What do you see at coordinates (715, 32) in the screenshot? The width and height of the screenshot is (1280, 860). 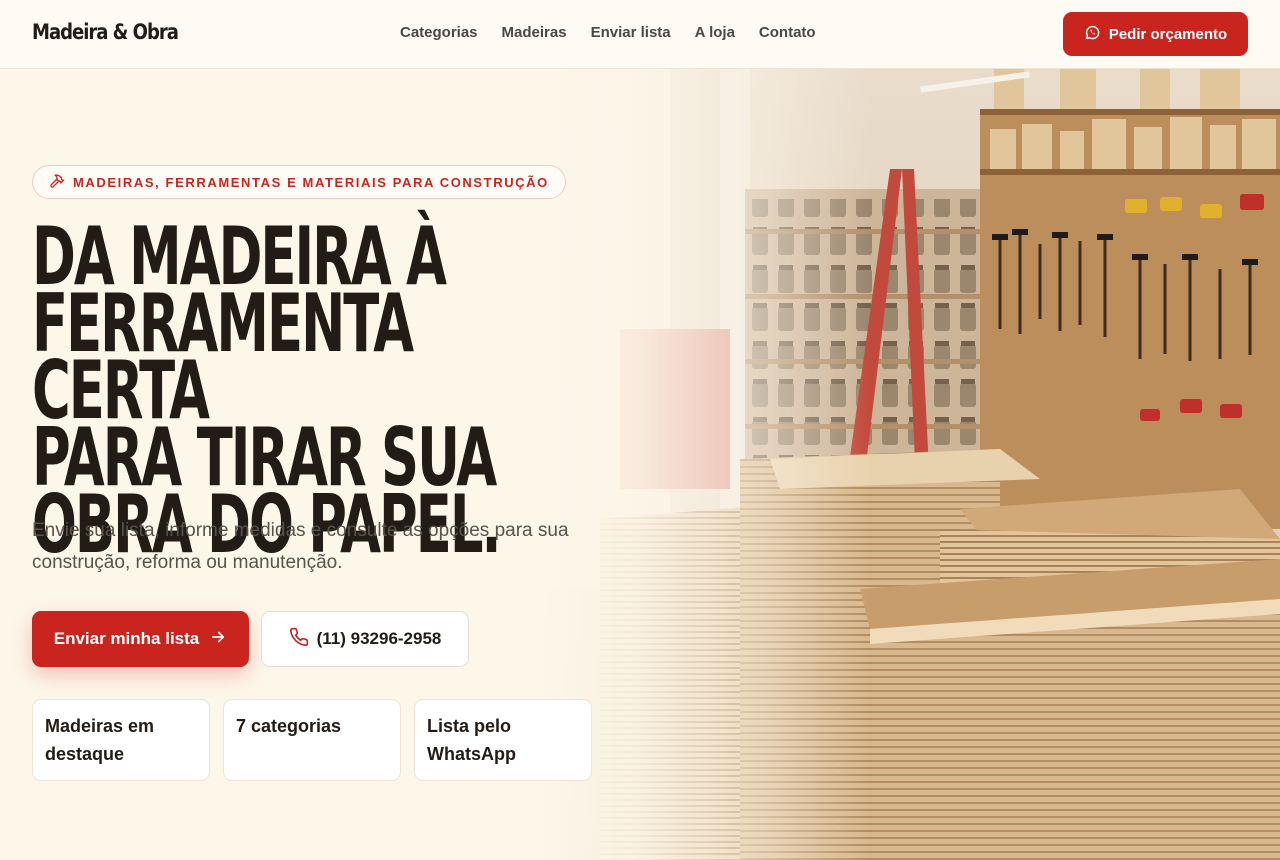 I see `nav-a-loja: A loja` at bounding box center [715, 32].